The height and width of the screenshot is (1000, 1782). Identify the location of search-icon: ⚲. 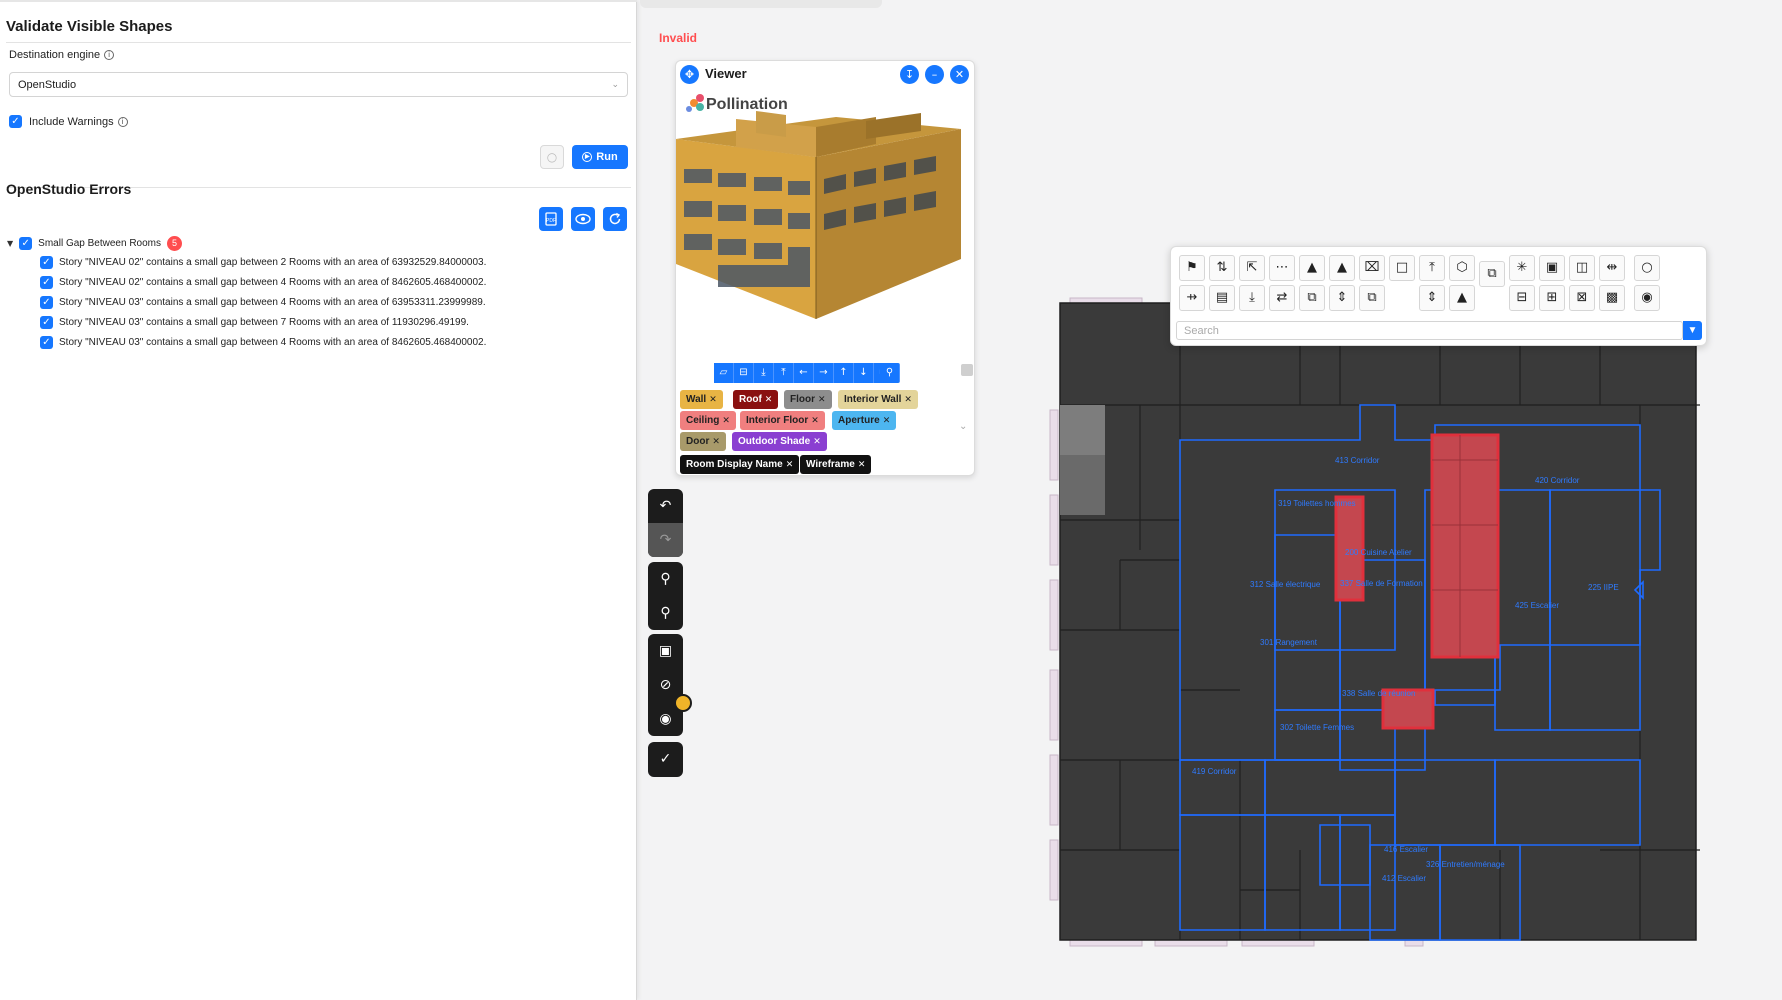
(665, 613).